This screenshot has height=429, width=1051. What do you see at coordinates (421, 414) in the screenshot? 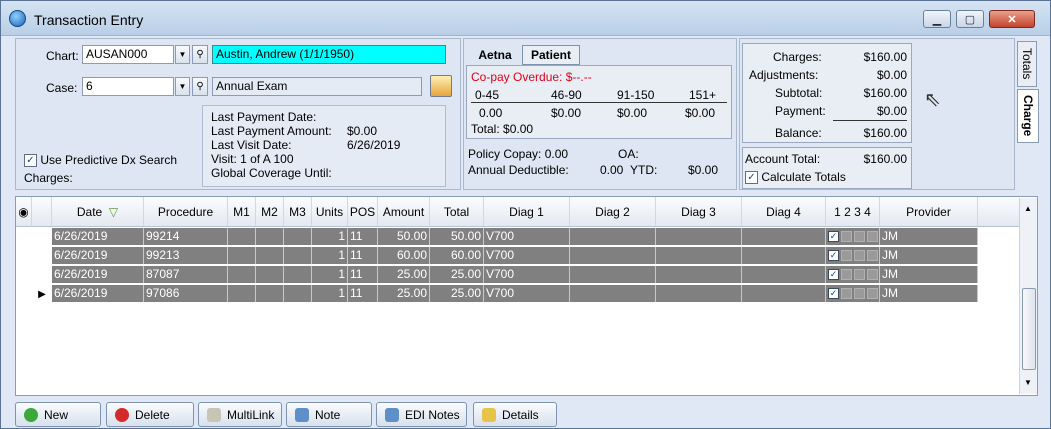
I see `edi-notes-button: EDI Notes` at bounding box center [421, 414].